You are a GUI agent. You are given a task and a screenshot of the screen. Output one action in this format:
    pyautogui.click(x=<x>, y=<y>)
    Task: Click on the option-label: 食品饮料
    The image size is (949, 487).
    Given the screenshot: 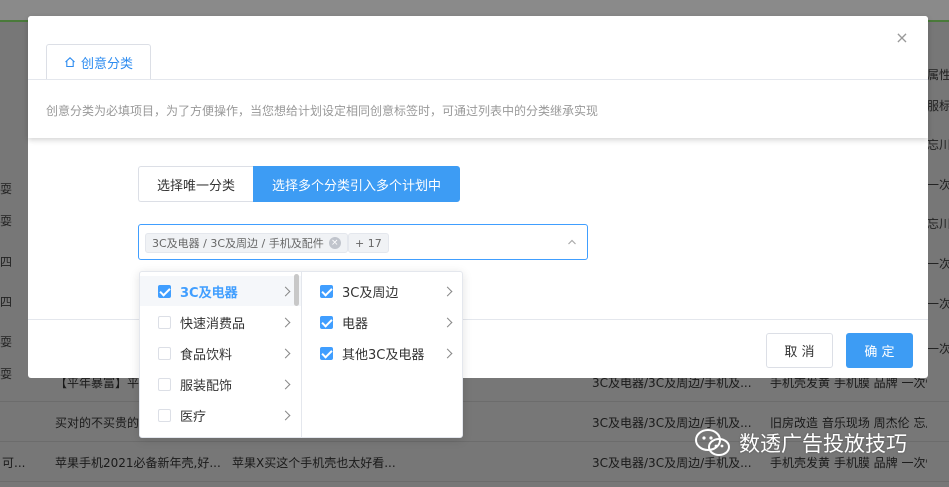 What is the action you would take?
    pyautogui.click(x=206, y=355)
    